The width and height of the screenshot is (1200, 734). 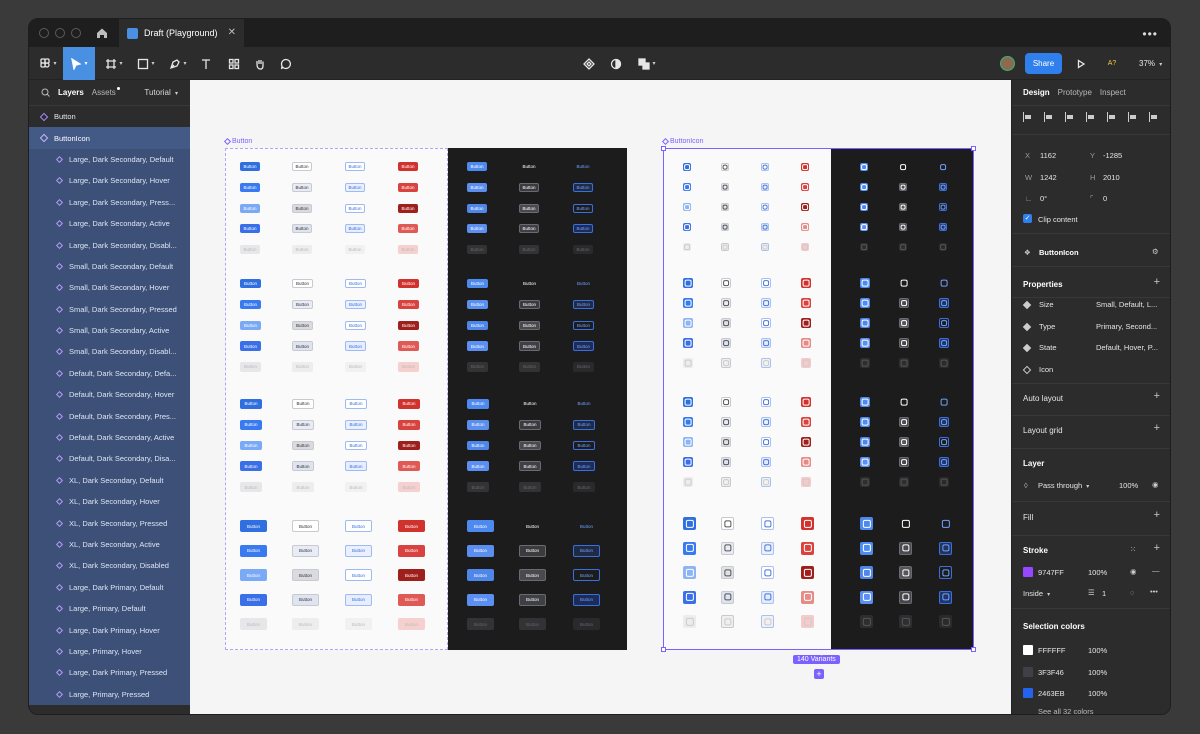 What do you see at coordinates (109, 159) in the screenshot?
I see `layer-item: Large, Dark Secondary, Default` at bounding box center [109, 159].